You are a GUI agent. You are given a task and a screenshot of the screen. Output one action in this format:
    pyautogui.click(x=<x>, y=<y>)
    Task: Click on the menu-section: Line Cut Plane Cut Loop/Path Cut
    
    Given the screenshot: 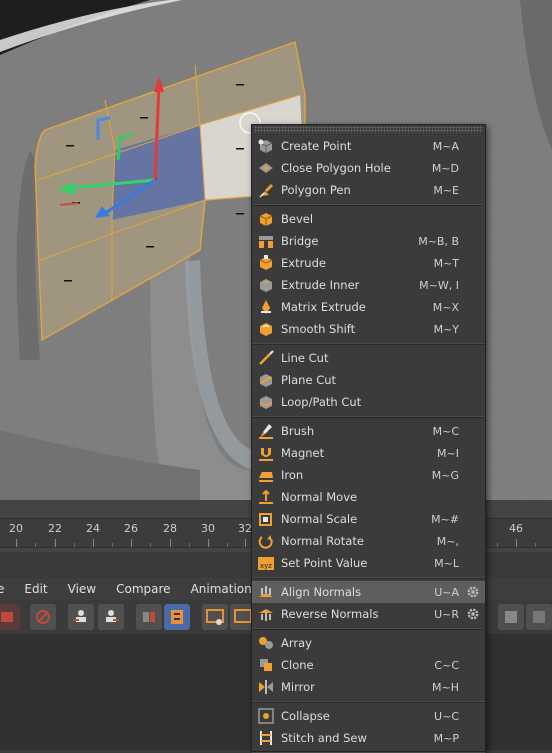 What is the action you would take?
    pyautogui.click(x=368, y=380)
    